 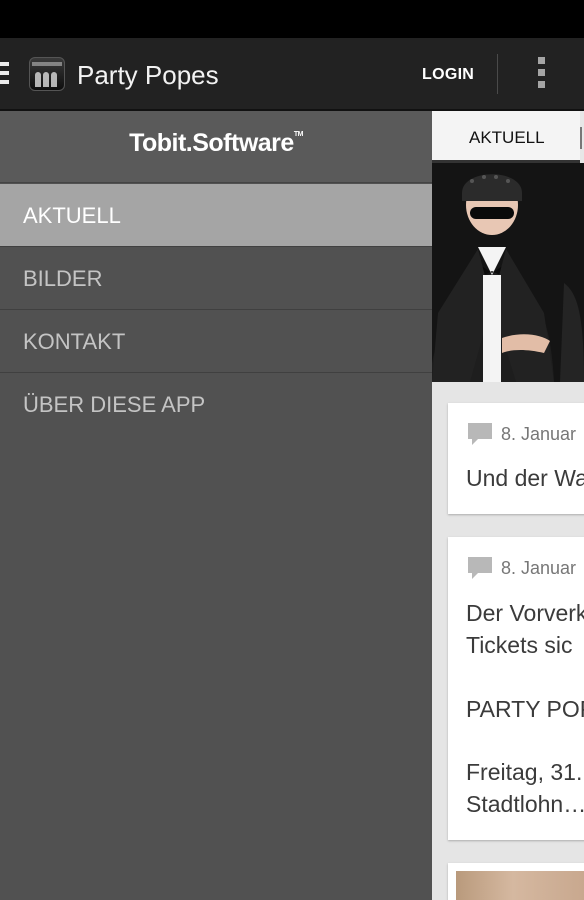 What do you see at coordinates (114, 404) in the screenshot?
I see `drawer-item-label: ÜBER DIESE APP` at bounding box center [114, 404].